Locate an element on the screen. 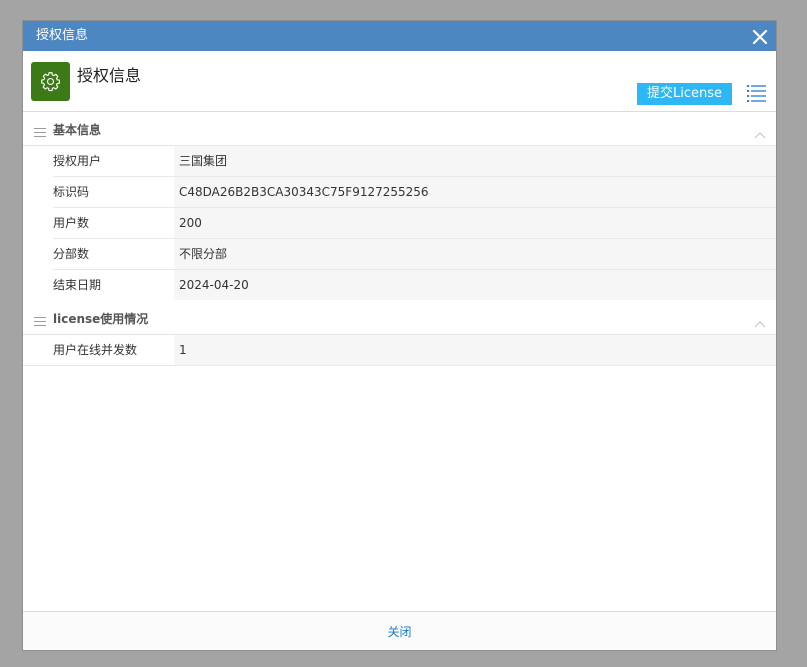 Image resolution: width=807 pixels, height=667 pixels. row-label: 用户在线并发数 is located at coordinates (113, 350).